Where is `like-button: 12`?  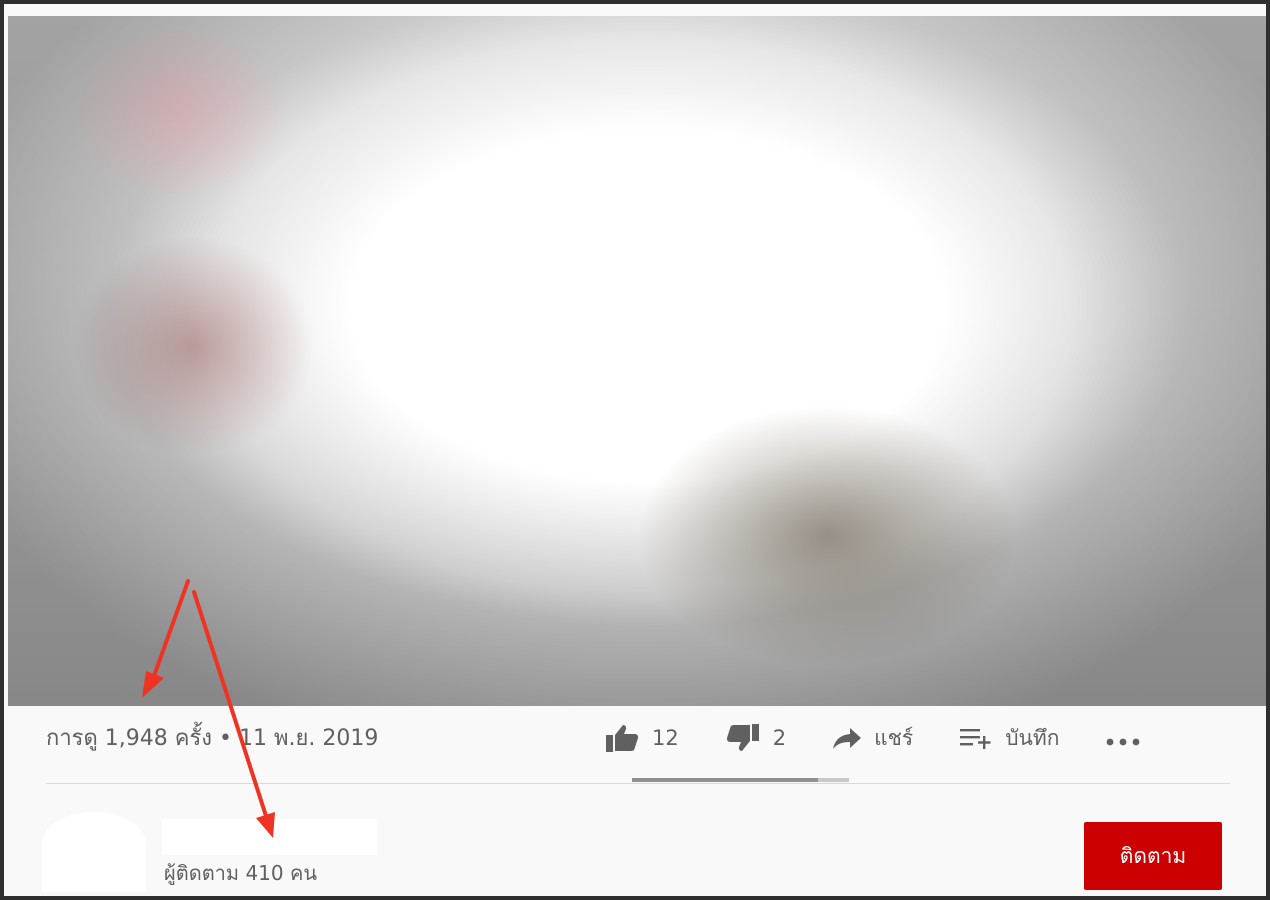 like-button: 12 is located at coordinates (641, 738).